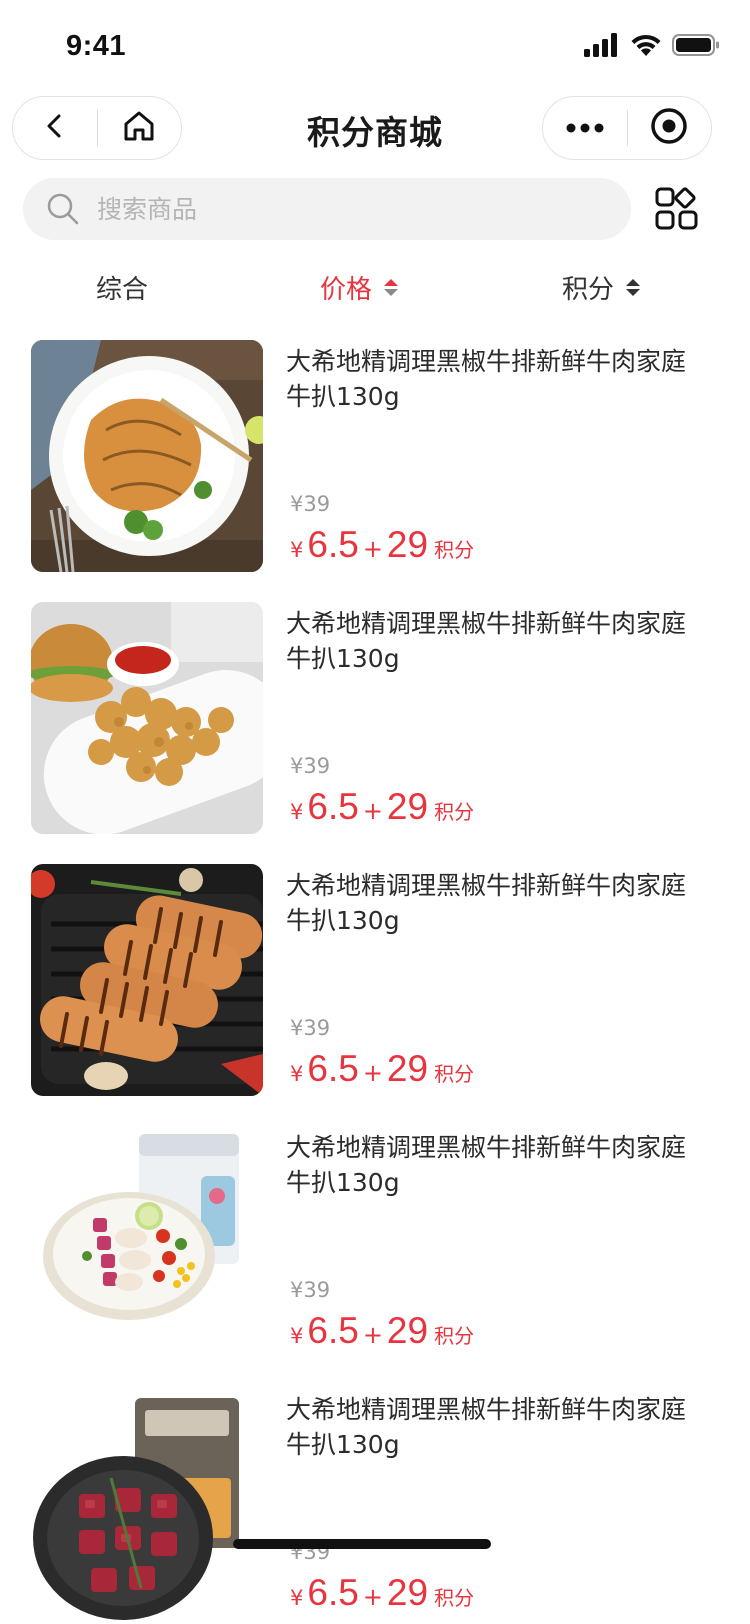 The image size is (750, 1624). Describe the element at coordinates (375, 129) in the screenshot. I see `nav-bar: 积分商城` at that location.